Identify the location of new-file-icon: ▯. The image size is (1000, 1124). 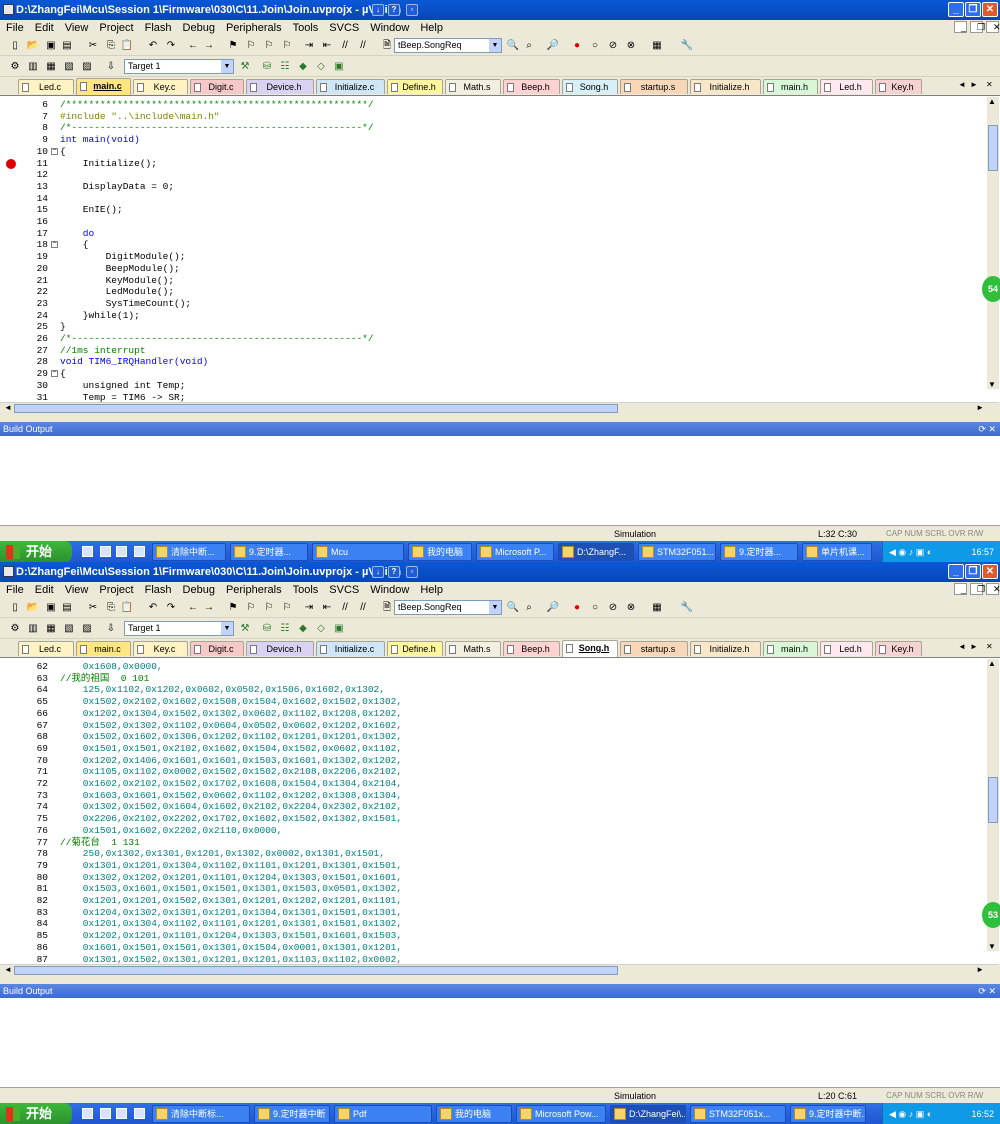
(15, 46).